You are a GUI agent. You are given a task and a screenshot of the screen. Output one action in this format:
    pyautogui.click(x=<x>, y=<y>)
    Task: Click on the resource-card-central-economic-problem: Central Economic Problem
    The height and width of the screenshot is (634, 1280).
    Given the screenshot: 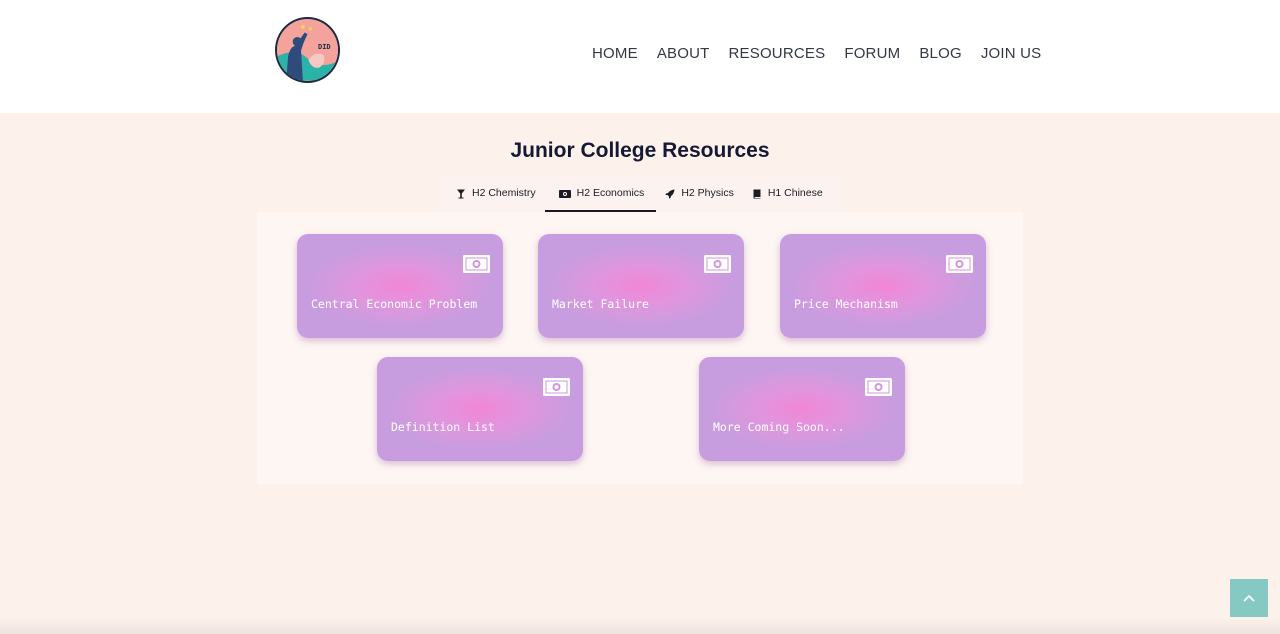 What is the action you would take?
    pyautogui.click(x=400, y=286)
    